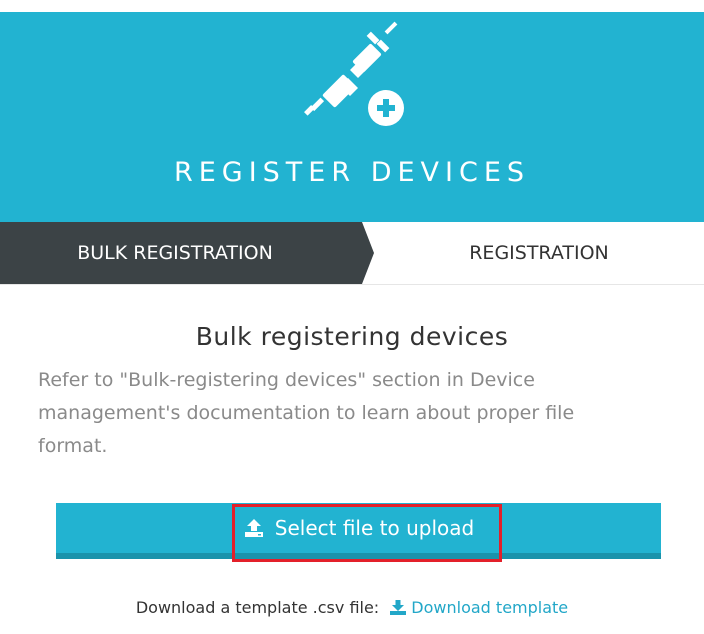 This screenshot has width=704, height=634. I want to click on download-template-link: Download template, so click(476, 607).